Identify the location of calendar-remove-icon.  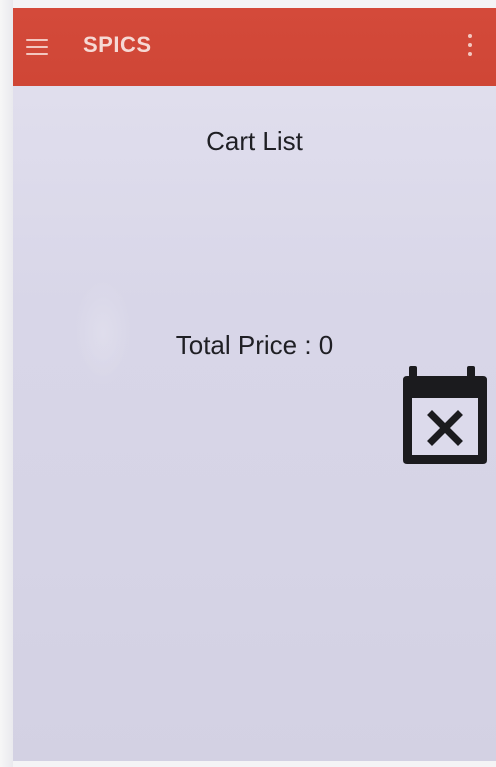
(445, 416).